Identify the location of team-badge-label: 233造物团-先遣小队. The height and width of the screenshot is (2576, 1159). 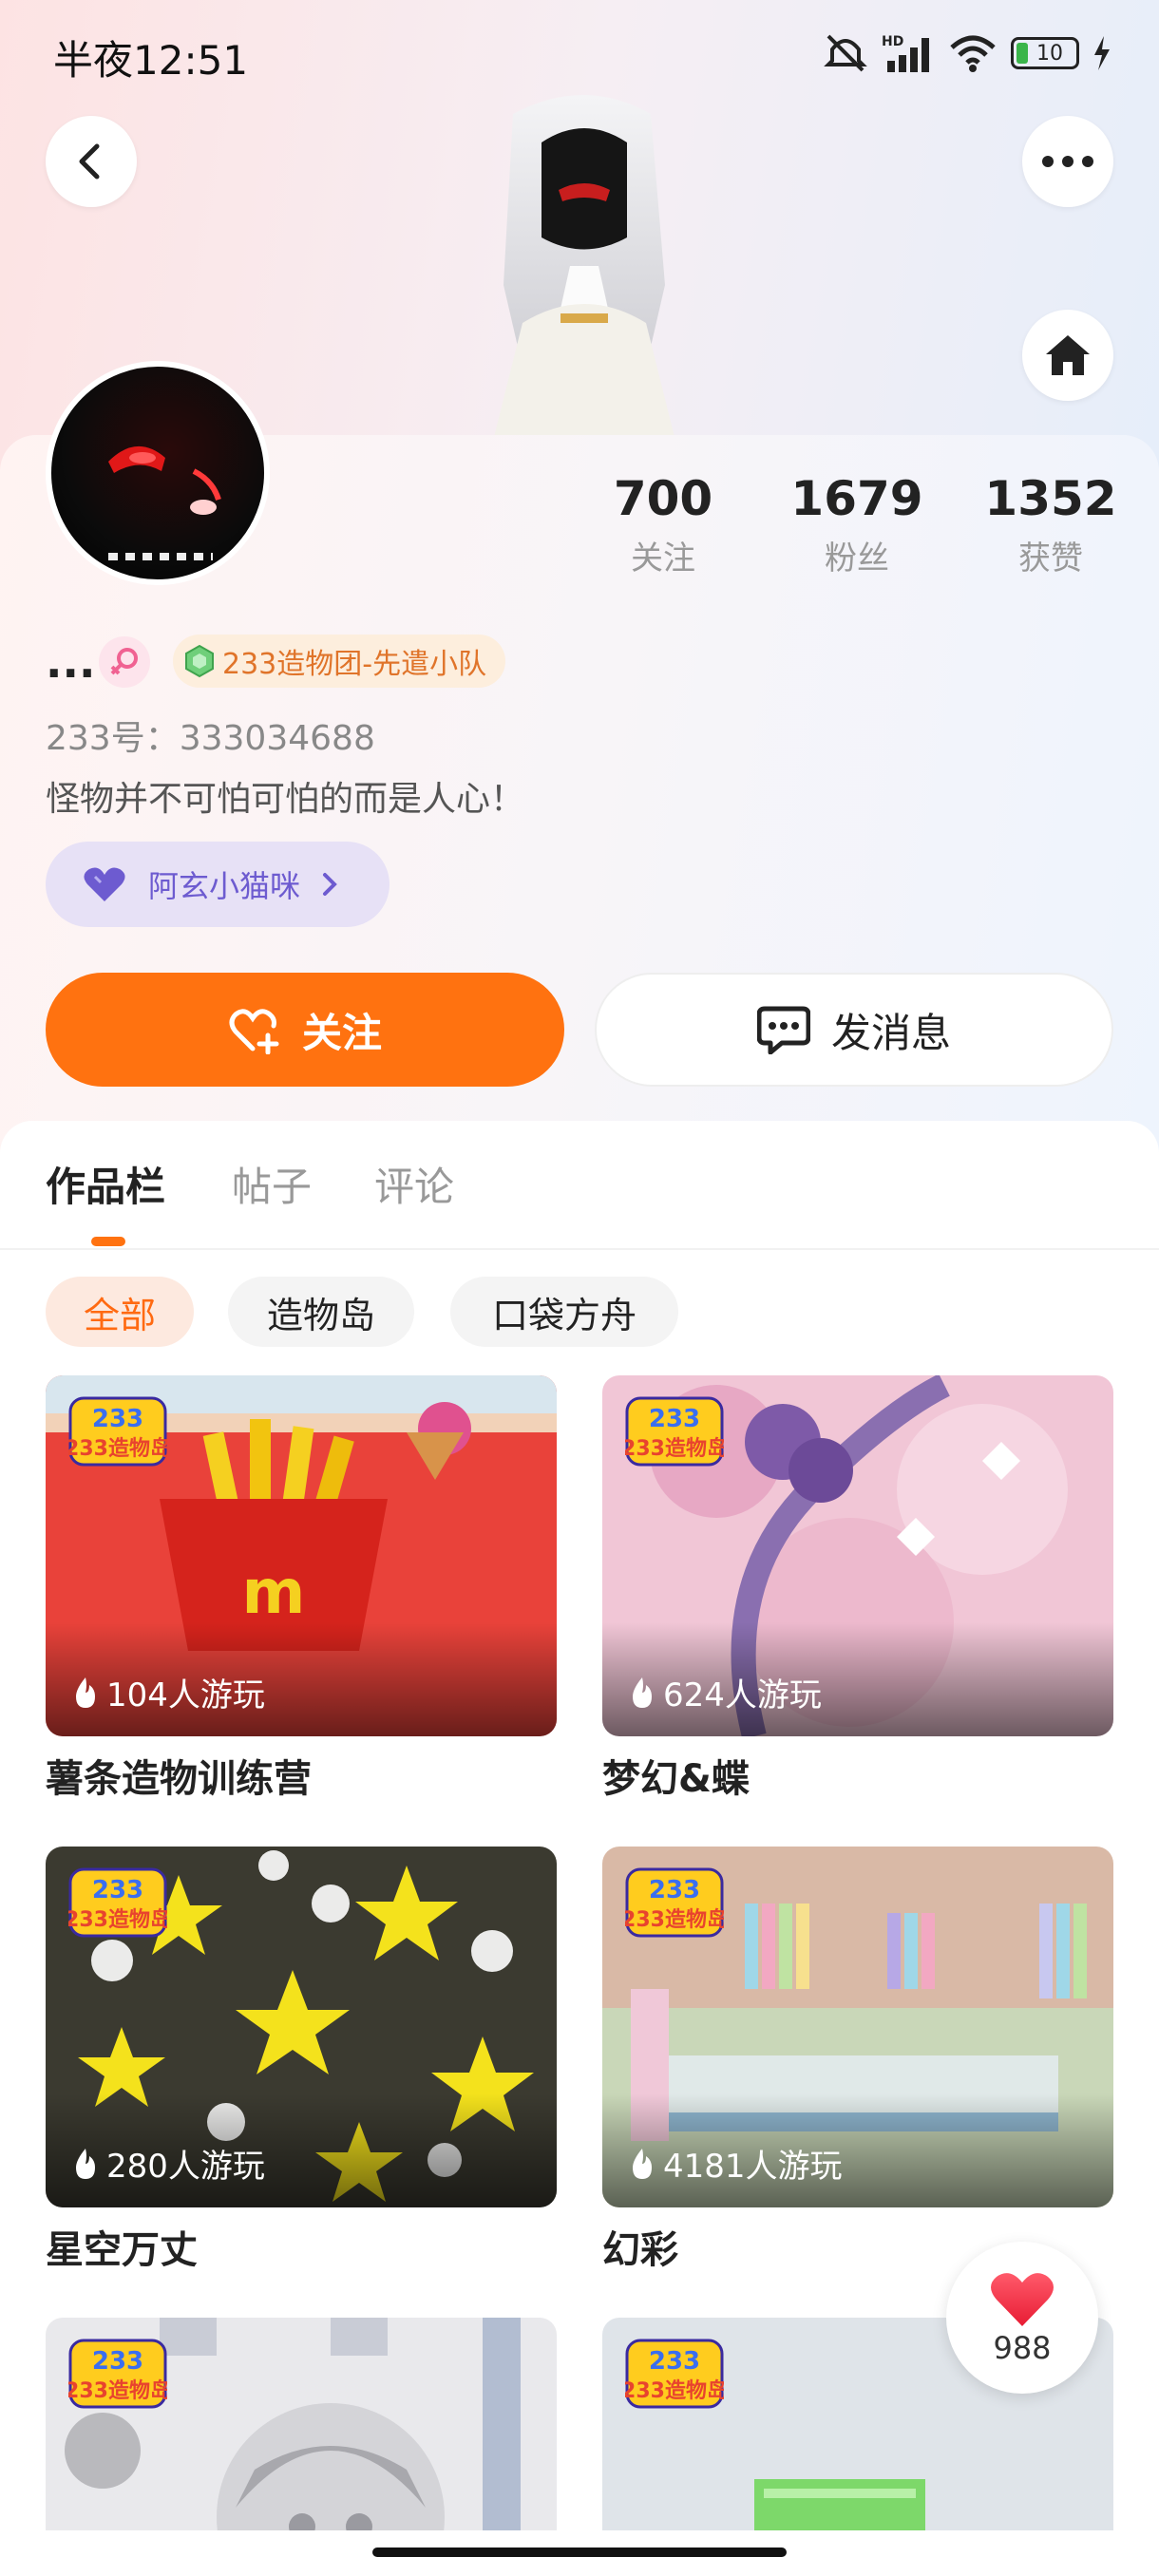
(354, 664).